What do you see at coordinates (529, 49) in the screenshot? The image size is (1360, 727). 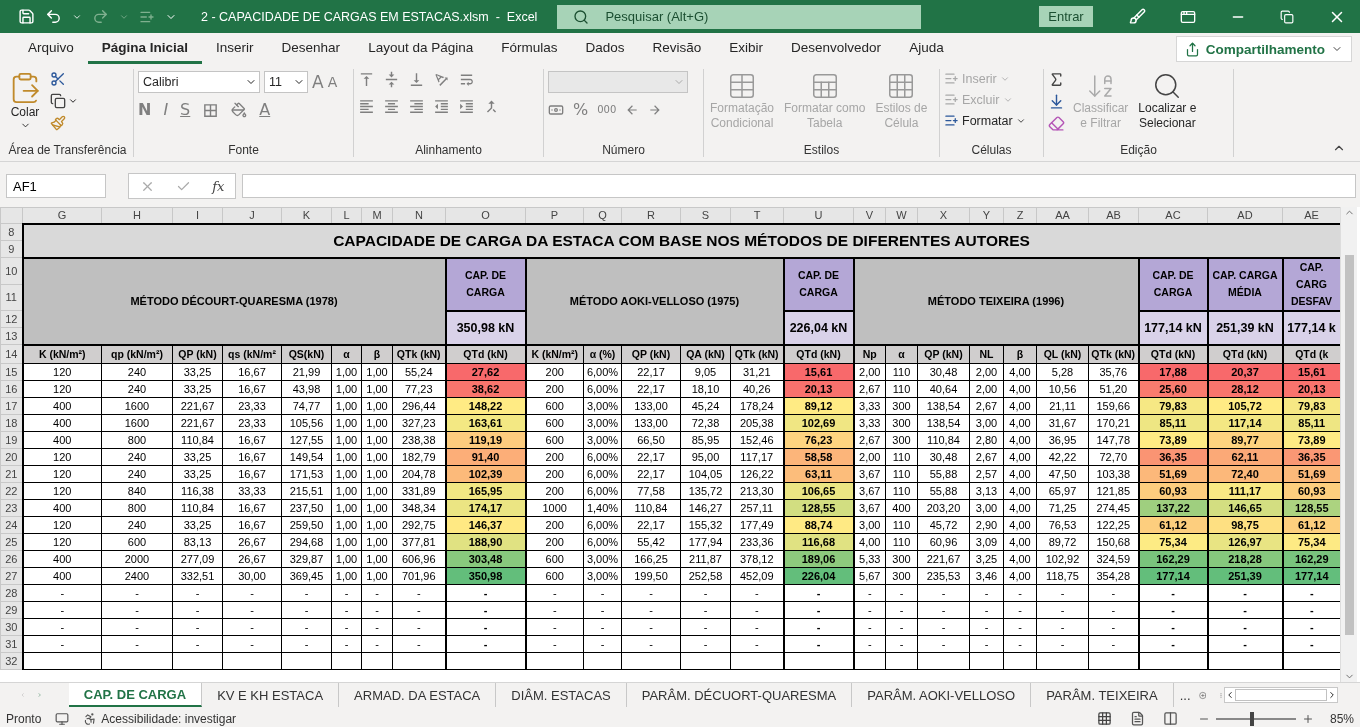 I see `ribbon-tab: Fórmulas` at bounding box center [529, 49].